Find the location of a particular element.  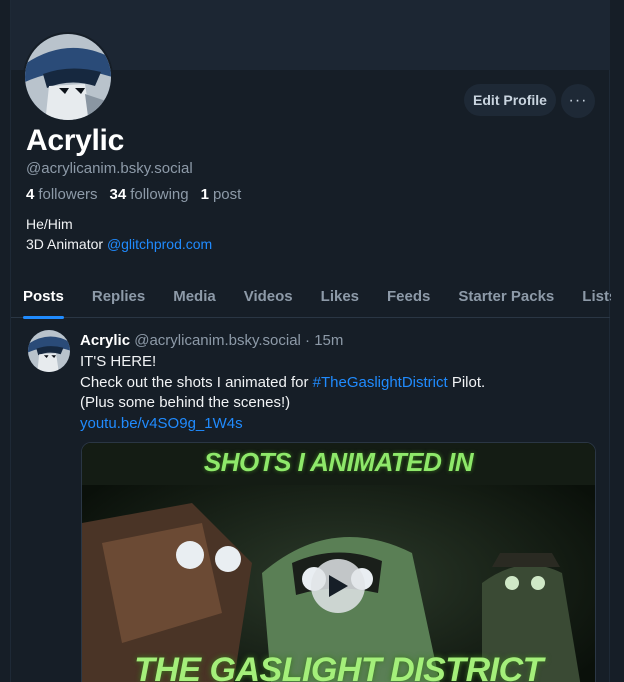

thumbnail-title-bottom: THE GASLIGHT DISTRICT is located at coordinates (338, 666).